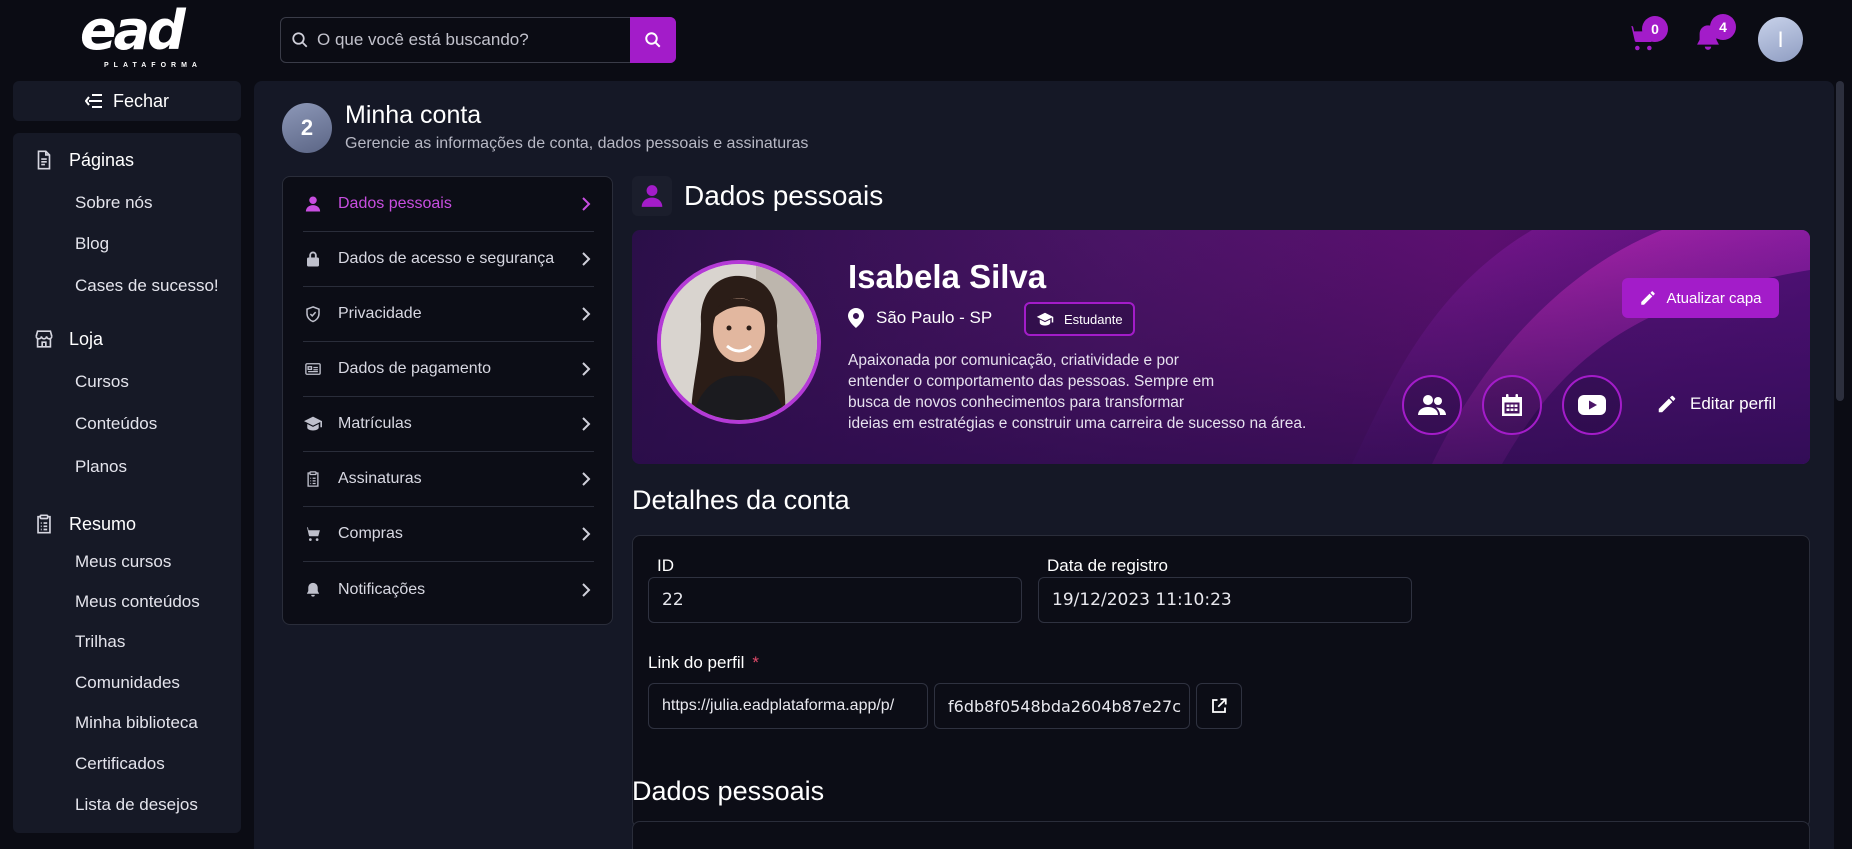  I want to click on menu-item-dados-pessoais: Dados pessoais, so click(448, 204).